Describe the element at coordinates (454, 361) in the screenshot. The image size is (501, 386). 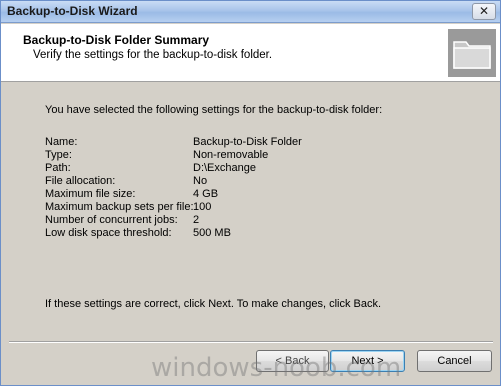
I see `cancel-button: Cancel` at that location.